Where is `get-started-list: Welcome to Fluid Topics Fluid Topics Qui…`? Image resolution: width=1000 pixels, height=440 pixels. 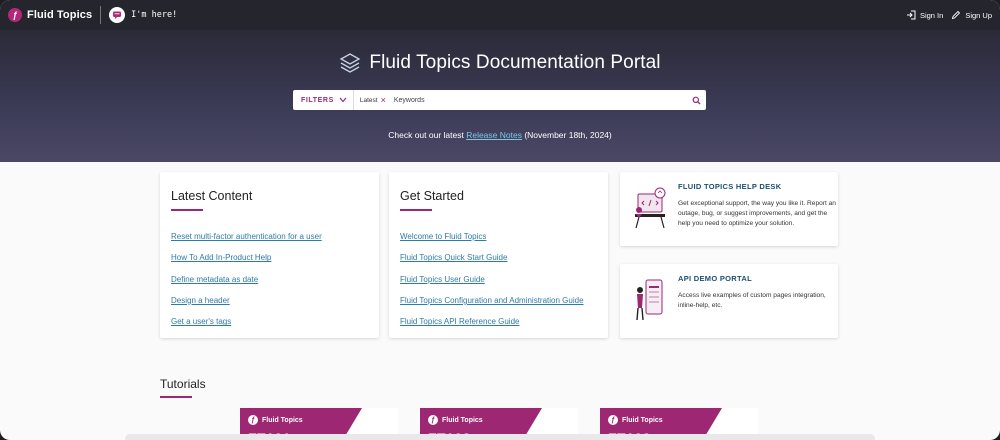 get-started-list: Welcome to Fluid Topics Fluid Topics Qui… is located at coordinates (492, 279).